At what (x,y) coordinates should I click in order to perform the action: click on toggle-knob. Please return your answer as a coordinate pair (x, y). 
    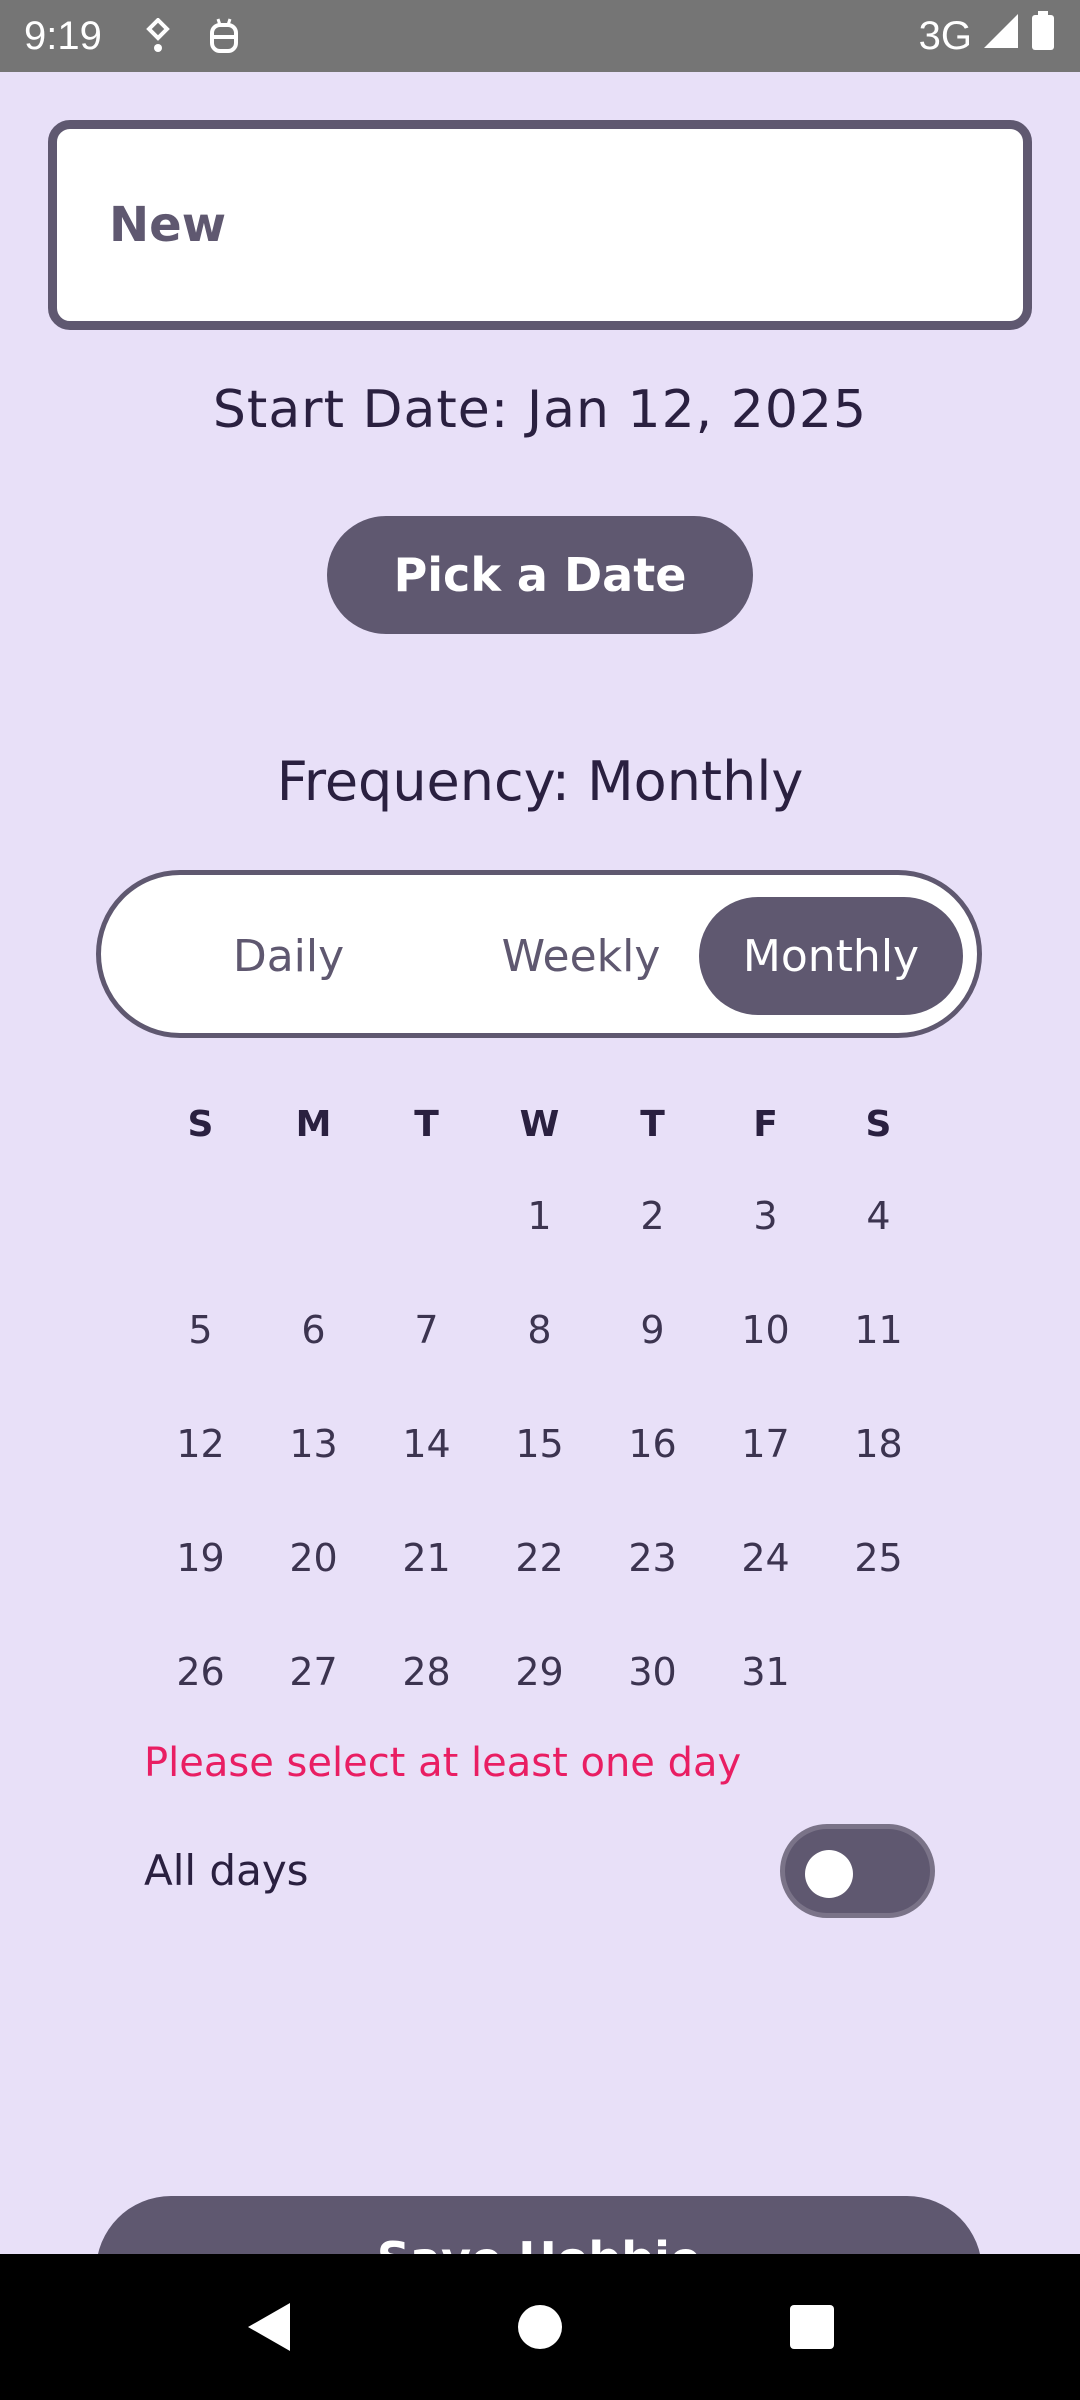
    Looking at the image, I should click on (829, 1874).